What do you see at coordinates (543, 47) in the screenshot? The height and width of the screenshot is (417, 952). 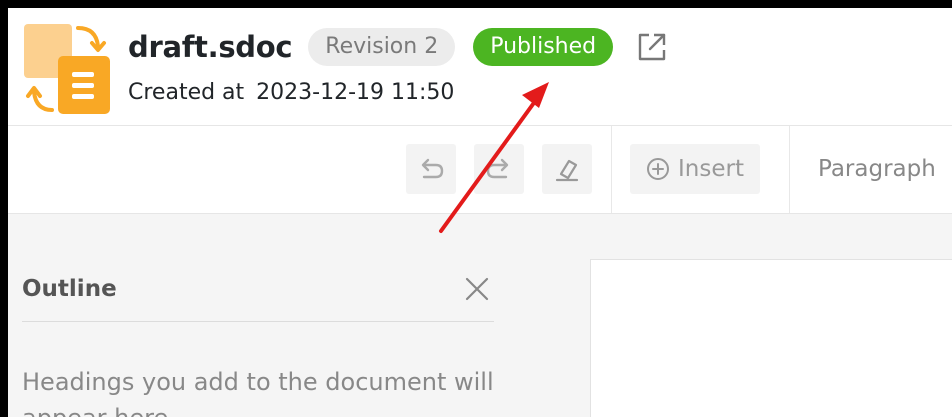 I see `published-status-badge: Published` at bounding box center [543, 47].